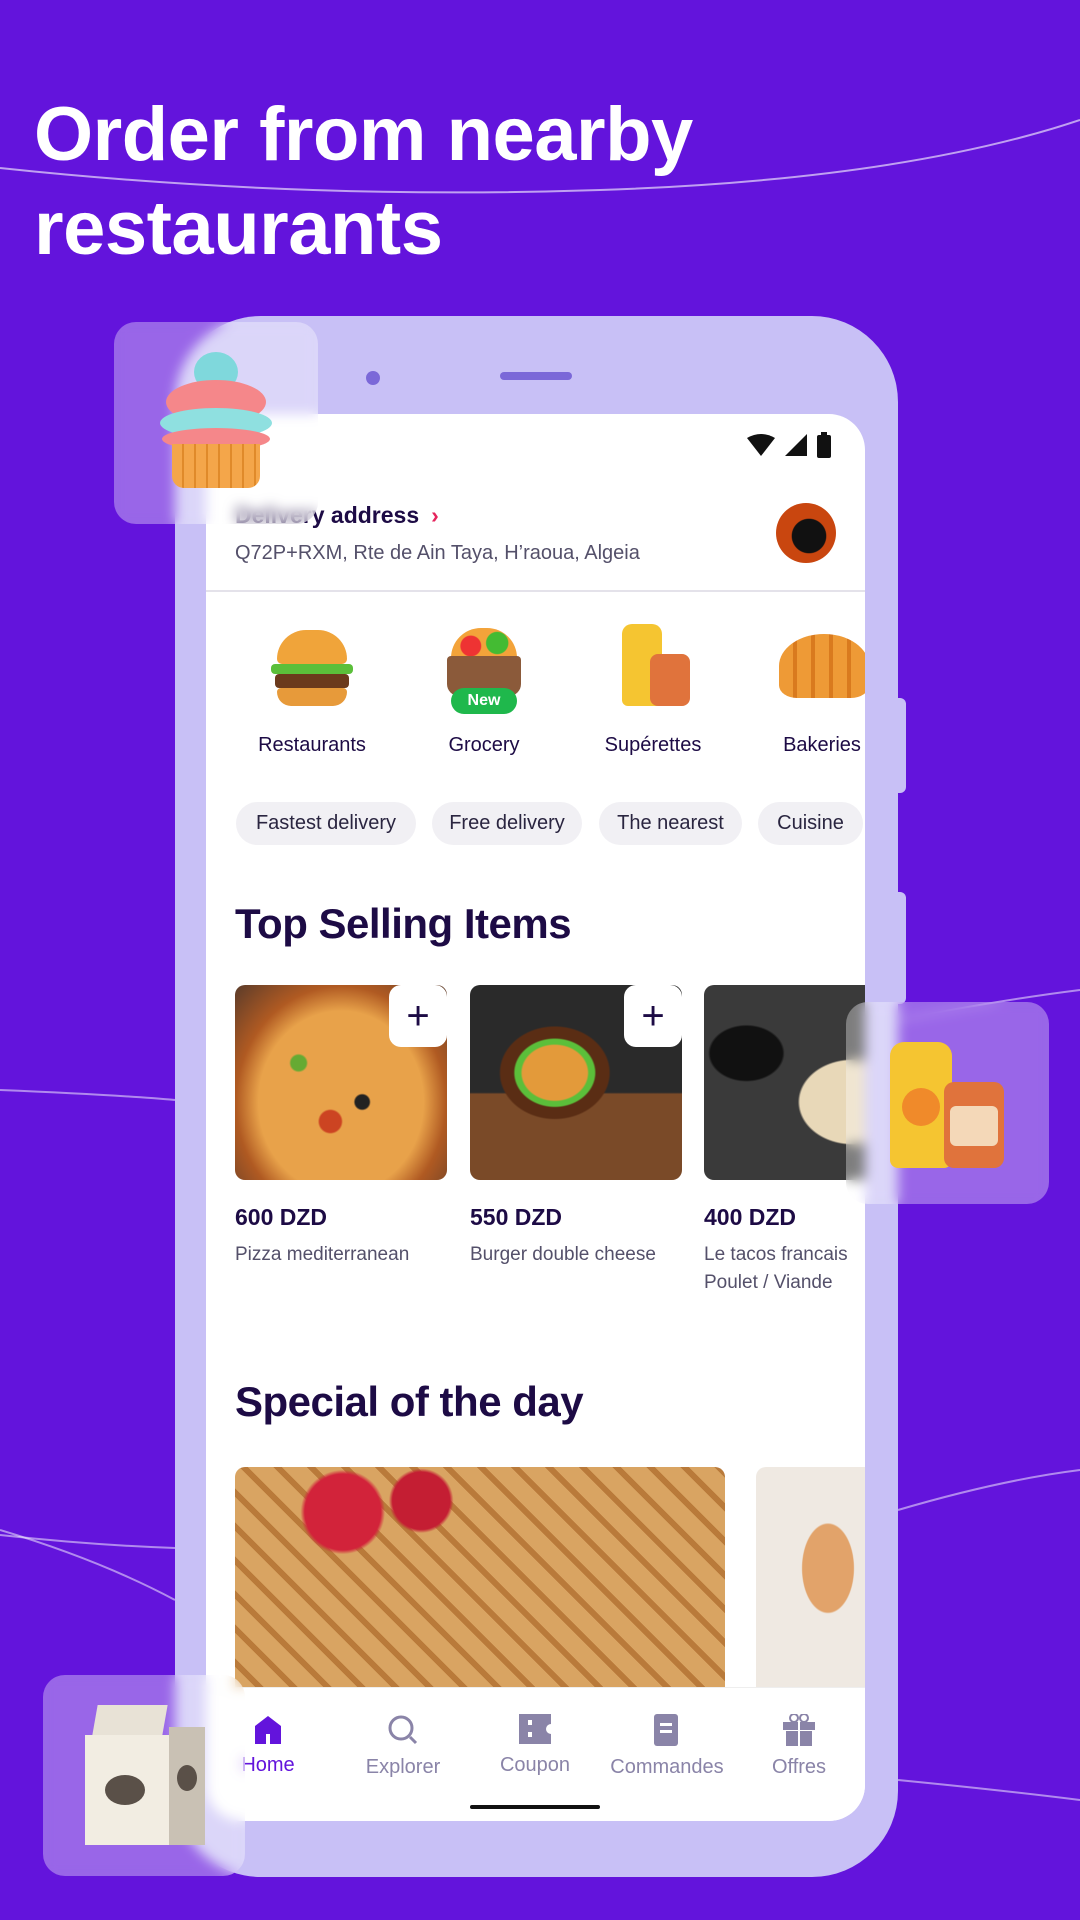 Image resolution: width=1080 pixels, height=1920 pixels. What do you see at coordinates (403, 923) in the screenshot?
I see `section-title-top-selling: Top Selling Items` at bounding box center [403, 923].